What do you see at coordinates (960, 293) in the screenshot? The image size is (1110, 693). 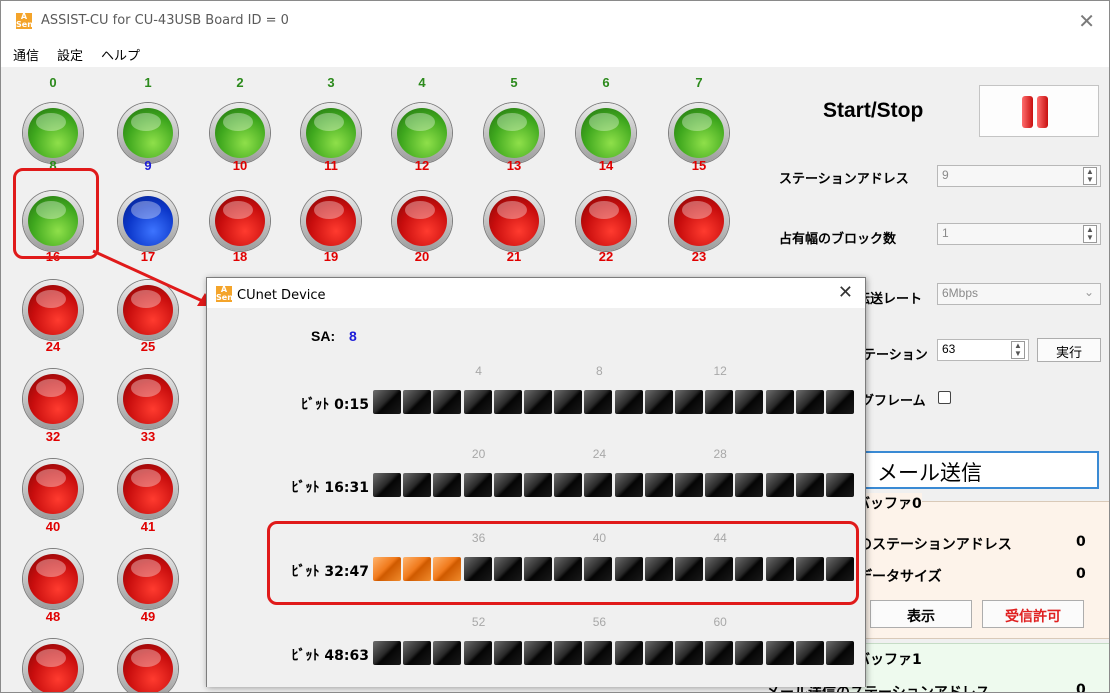 I see `transfer-rate-value: 6Mbps` at bounding box center [960, 293].